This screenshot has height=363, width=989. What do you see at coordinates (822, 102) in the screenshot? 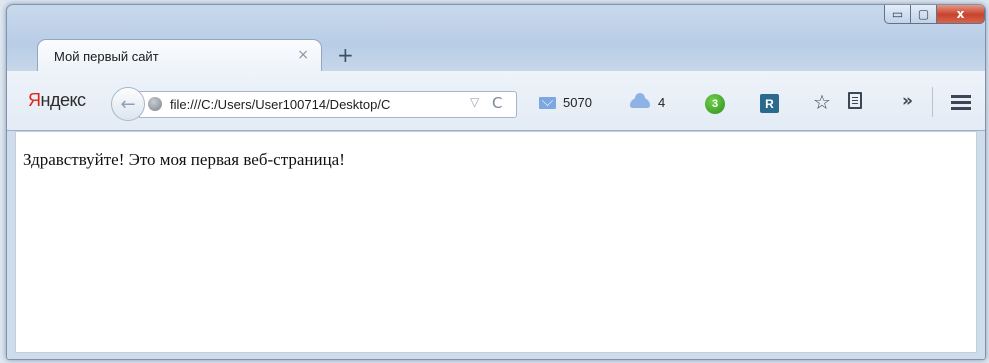
I see `bookmark-star-icon: ☆` at bounding box center [822, 102].